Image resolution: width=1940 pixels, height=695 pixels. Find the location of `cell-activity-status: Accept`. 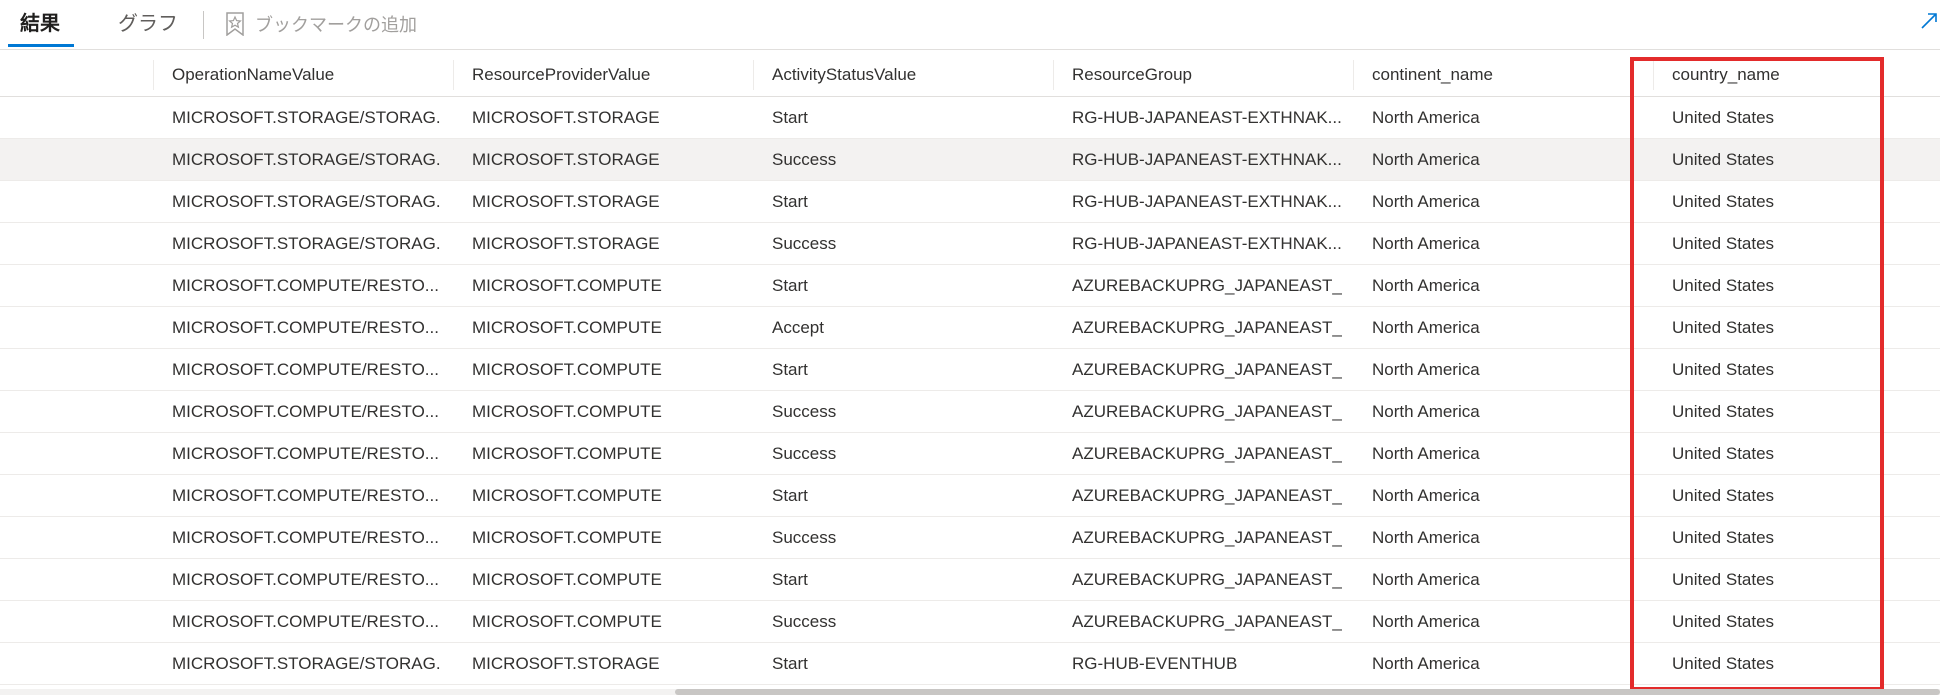

cell-activity-status: Accept is located at coordinates (907, 327).